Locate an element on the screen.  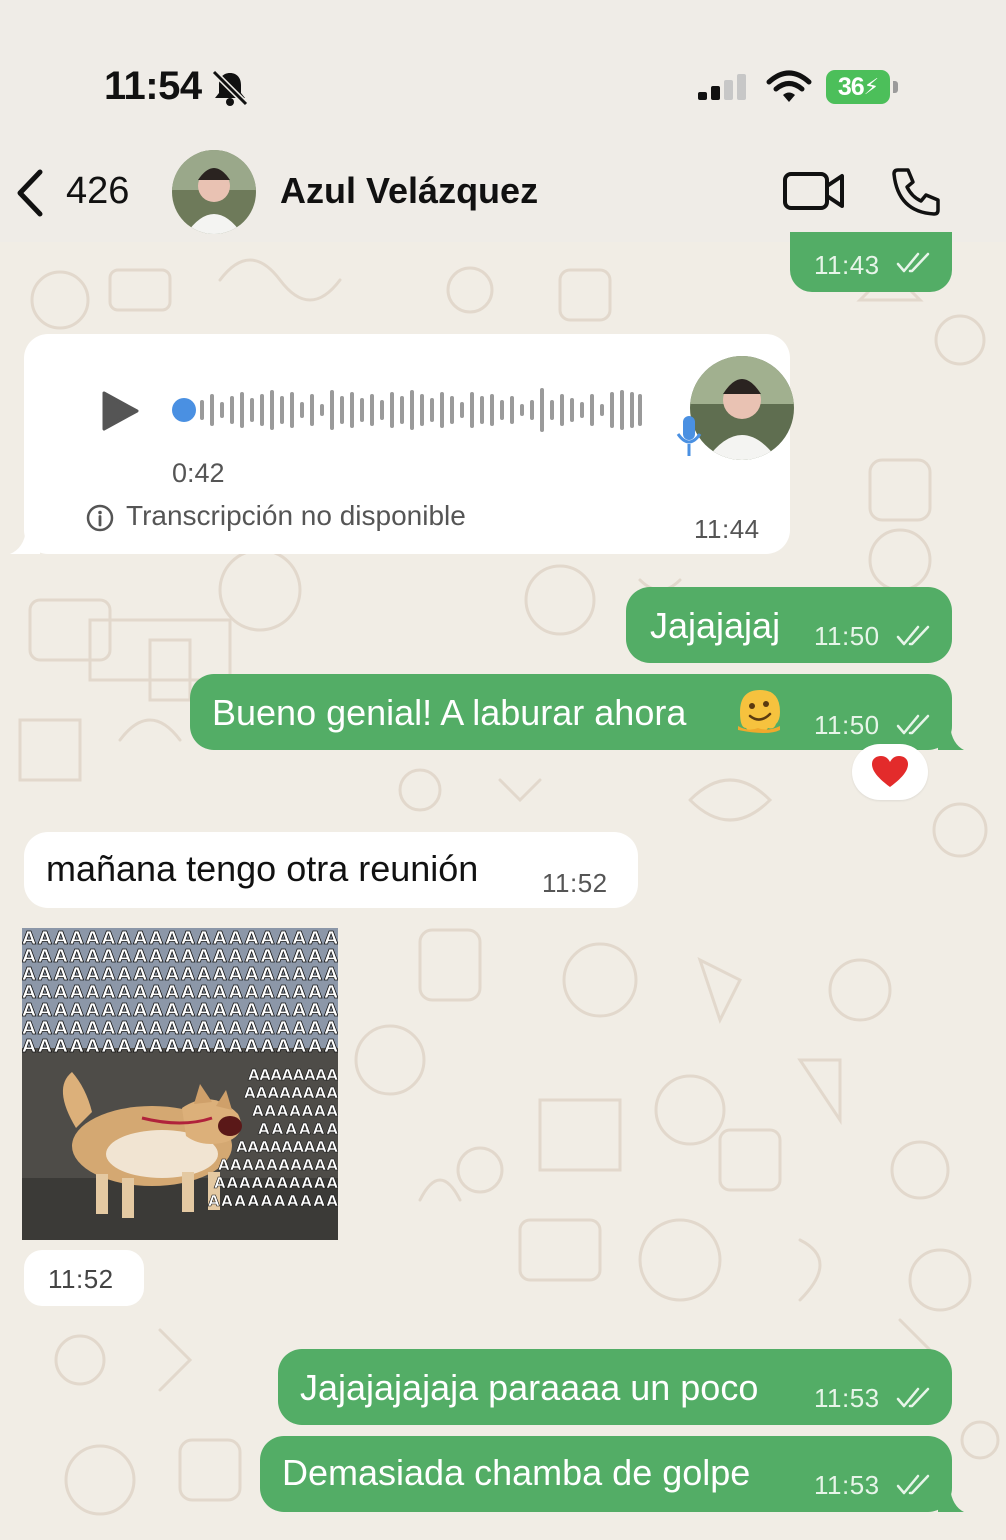
message-bubble-outgoing: 11:43 is located at coordinates (871, 262).